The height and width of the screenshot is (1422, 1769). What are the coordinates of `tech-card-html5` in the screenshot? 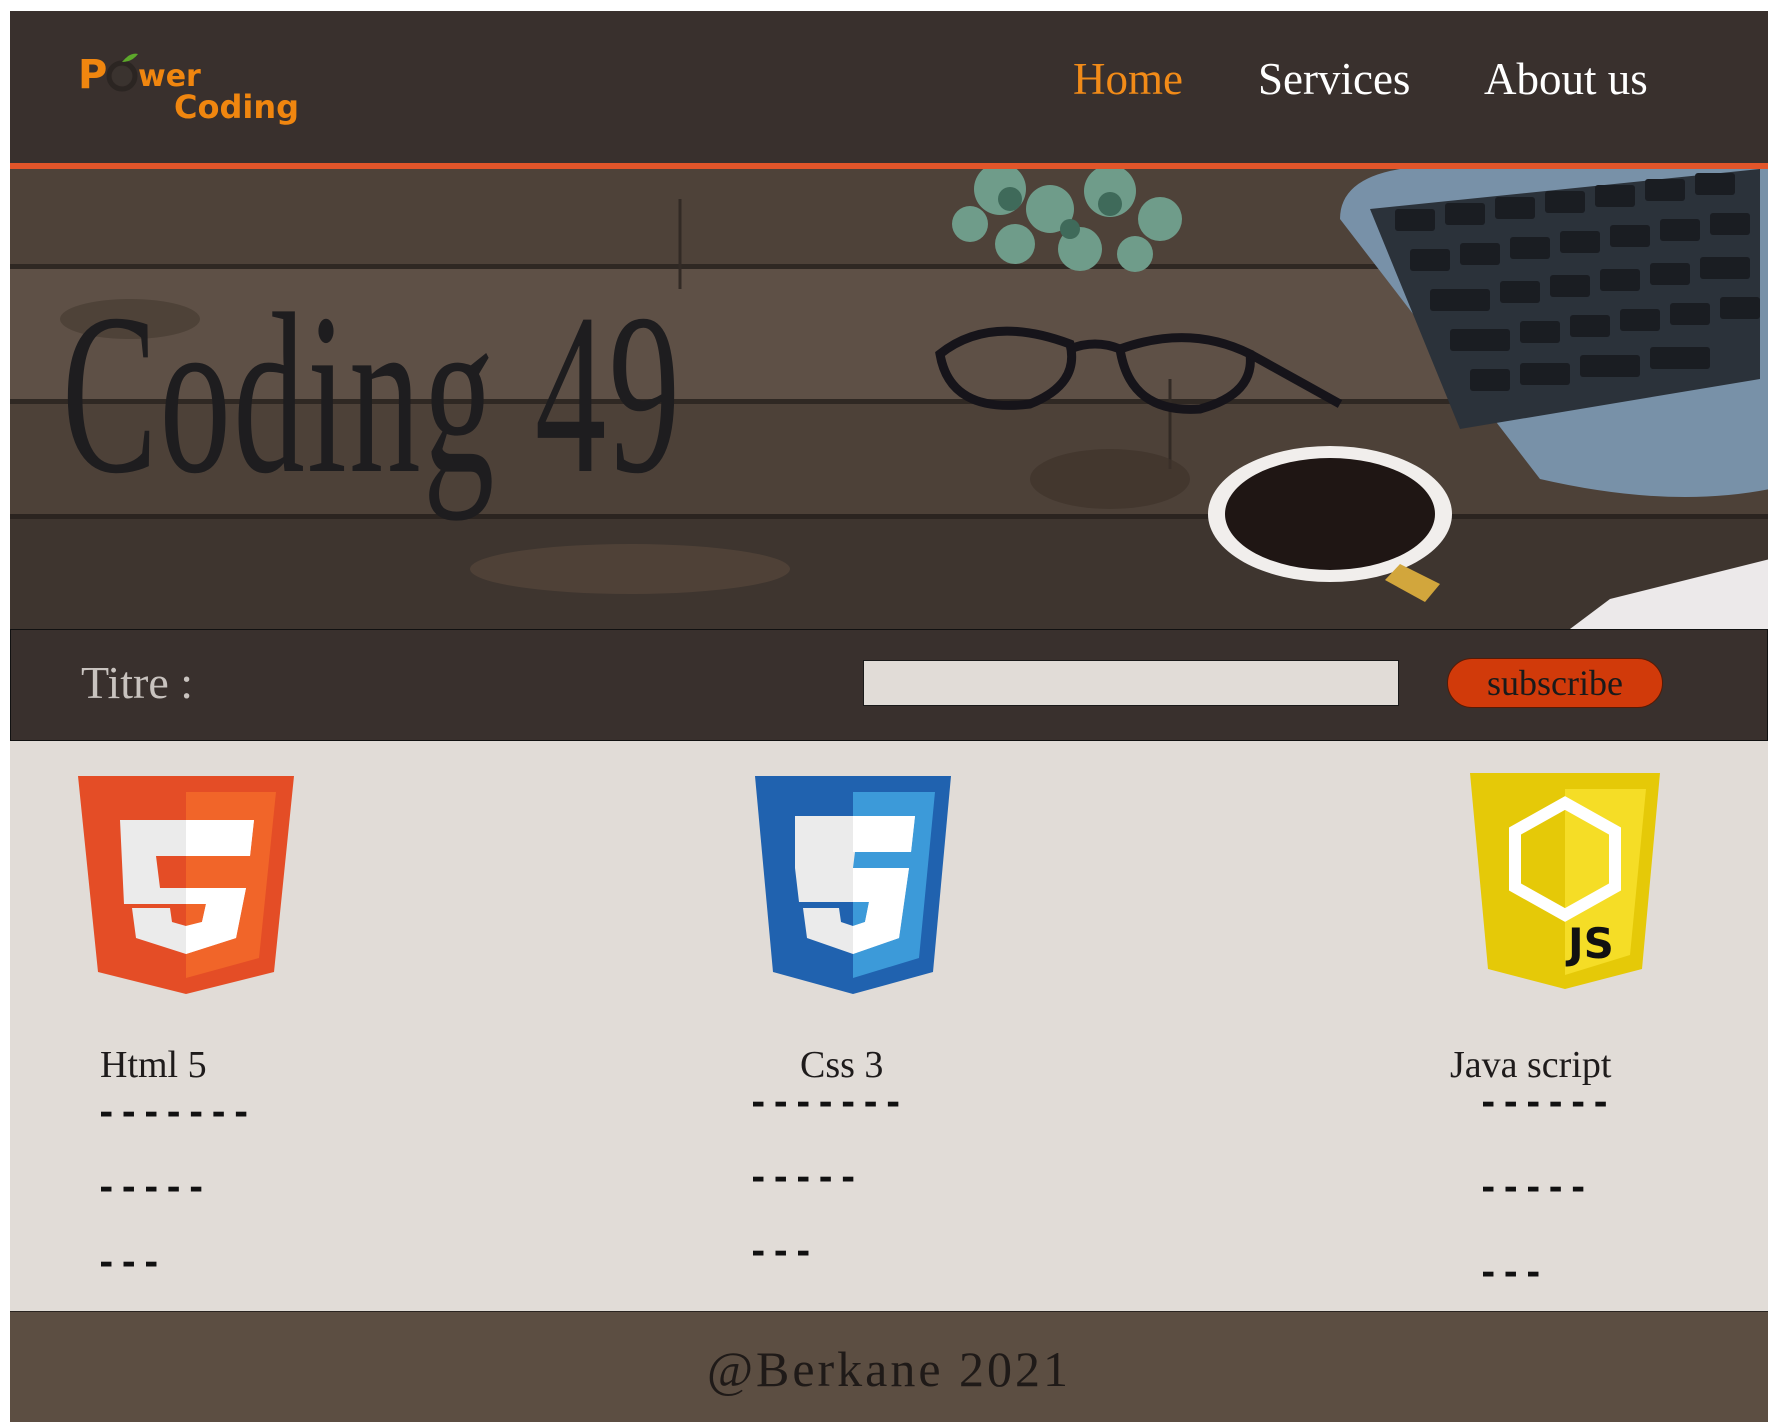 It's located at (186, 885).